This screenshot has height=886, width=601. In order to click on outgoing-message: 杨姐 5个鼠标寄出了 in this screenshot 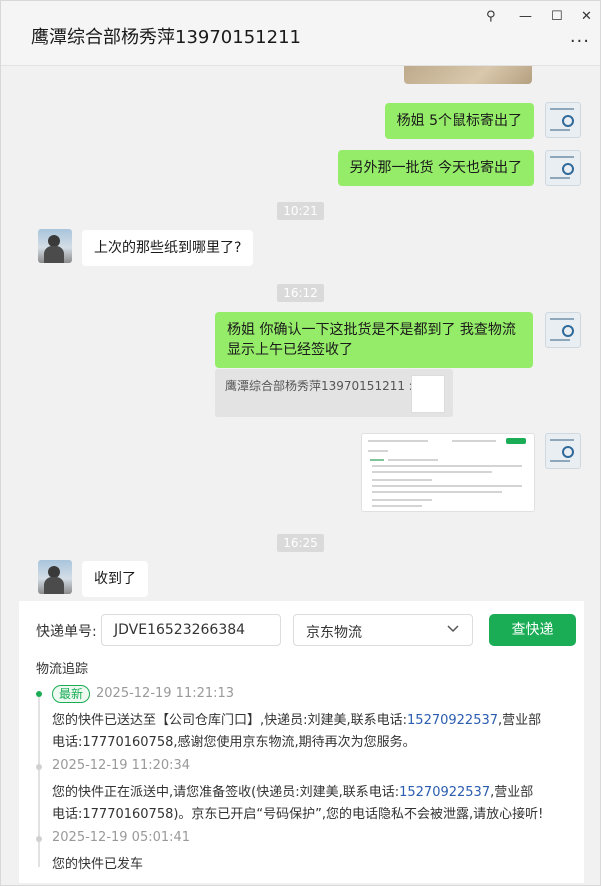, I will do `click(459, 121)`.